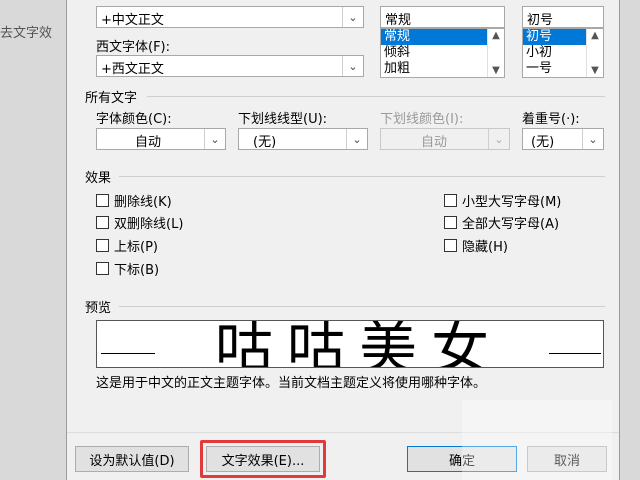 Image resolution: width=640 pixels, height=480 pixels. I want to click on font-color-combo: 自动 ⌄, so click(161, 139).